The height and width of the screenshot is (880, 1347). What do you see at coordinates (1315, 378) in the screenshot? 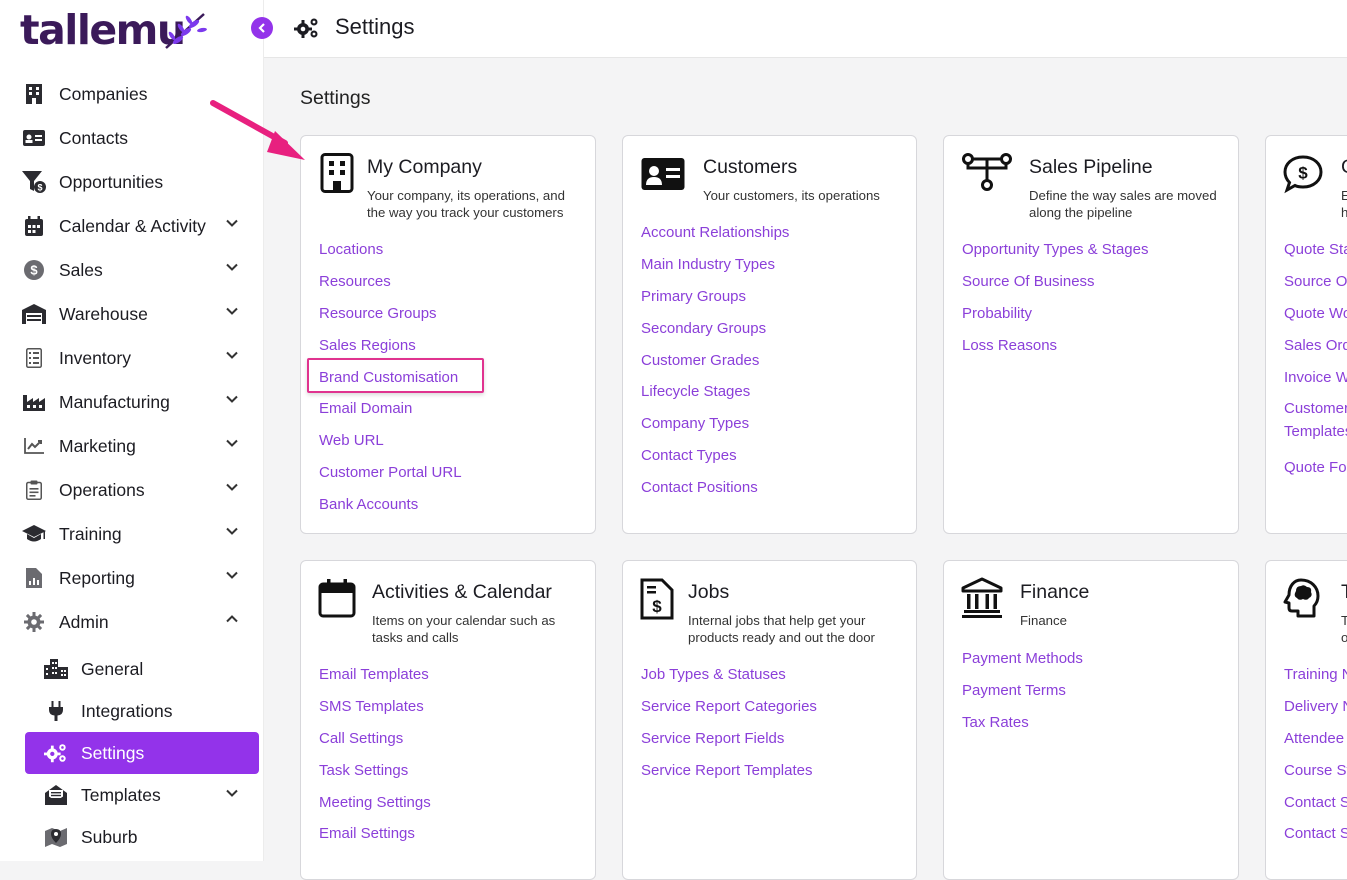
I see `link-invoice-workflow: Invoice W` at bounding box center [1315, 378].